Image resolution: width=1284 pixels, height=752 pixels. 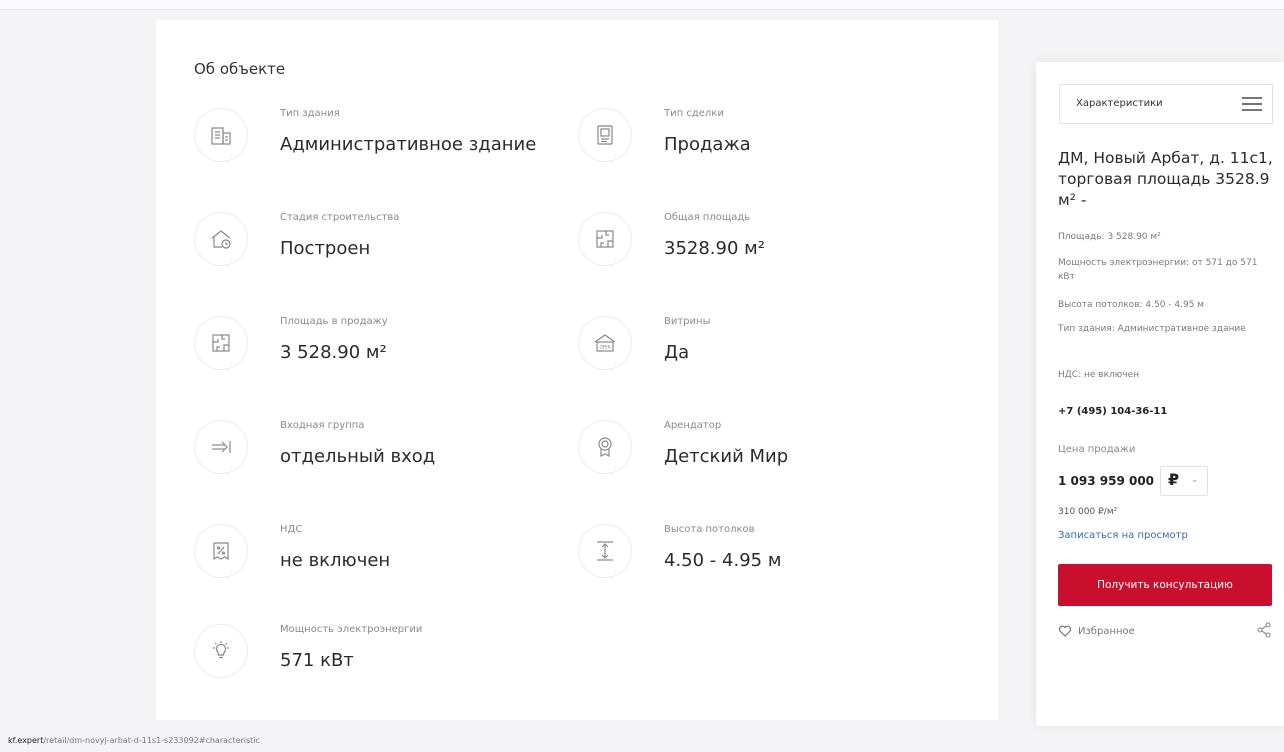 I want to click on feature-storefronts: OPEN Витрины Да, so click(x=758, y=351).